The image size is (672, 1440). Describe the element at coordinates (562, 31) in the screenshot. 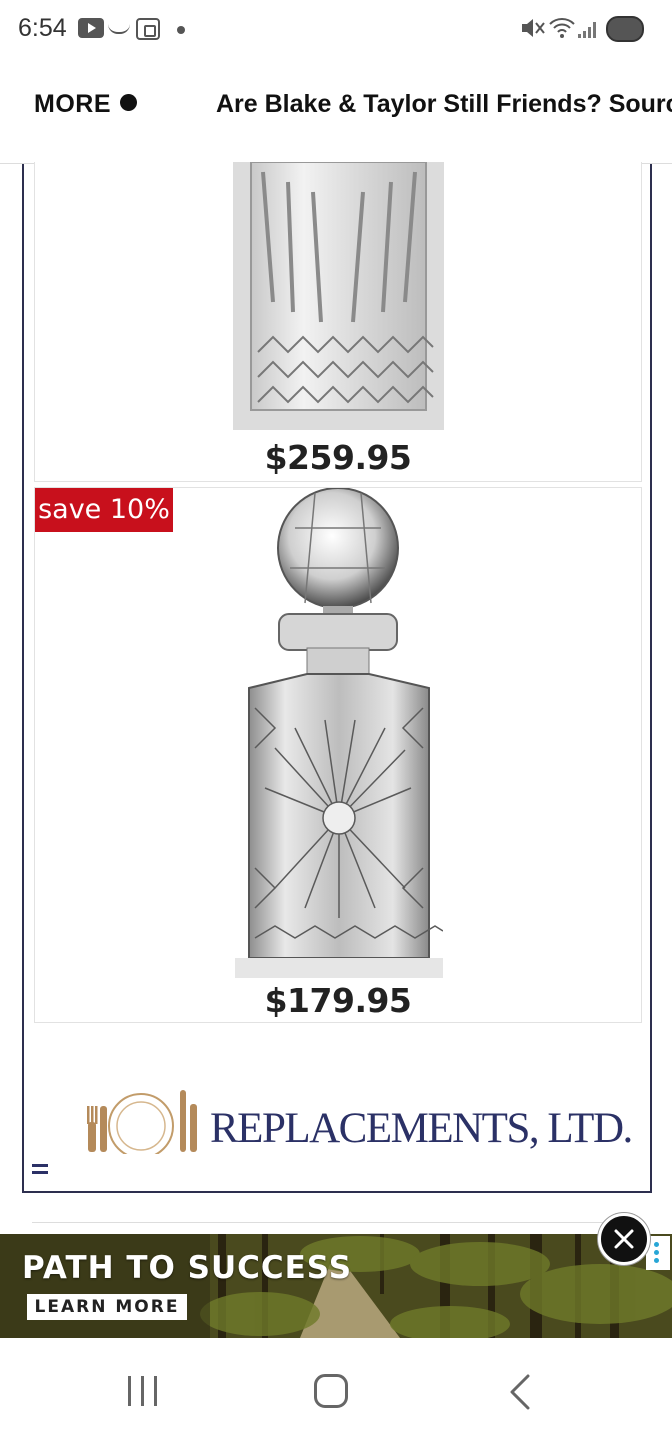

I see `wifi-icon` at that location.